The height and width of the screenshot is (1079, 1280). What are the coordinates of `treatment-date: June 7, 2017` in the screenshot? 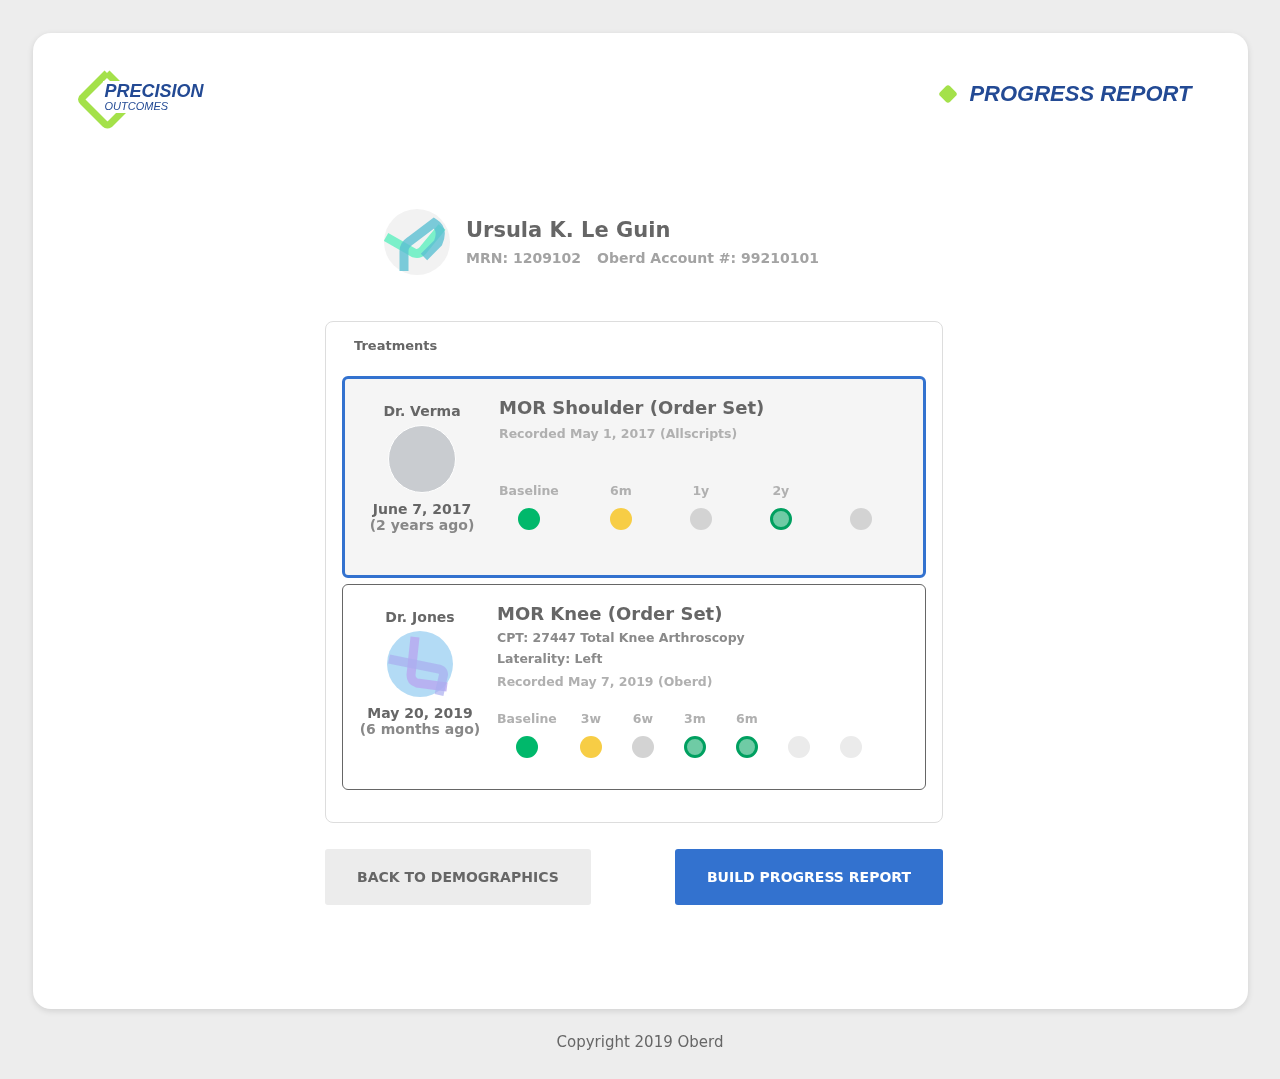 It's located at (422, 509).